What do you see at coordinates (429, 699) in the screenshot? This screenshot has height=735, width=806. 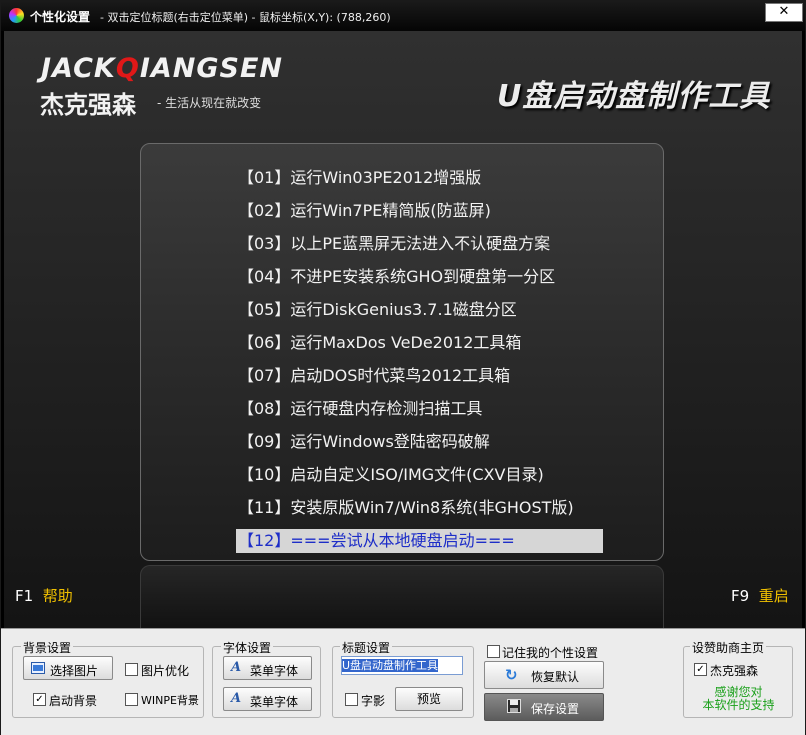 I see `preview-button: 预览` at bounding box center [429, 699].